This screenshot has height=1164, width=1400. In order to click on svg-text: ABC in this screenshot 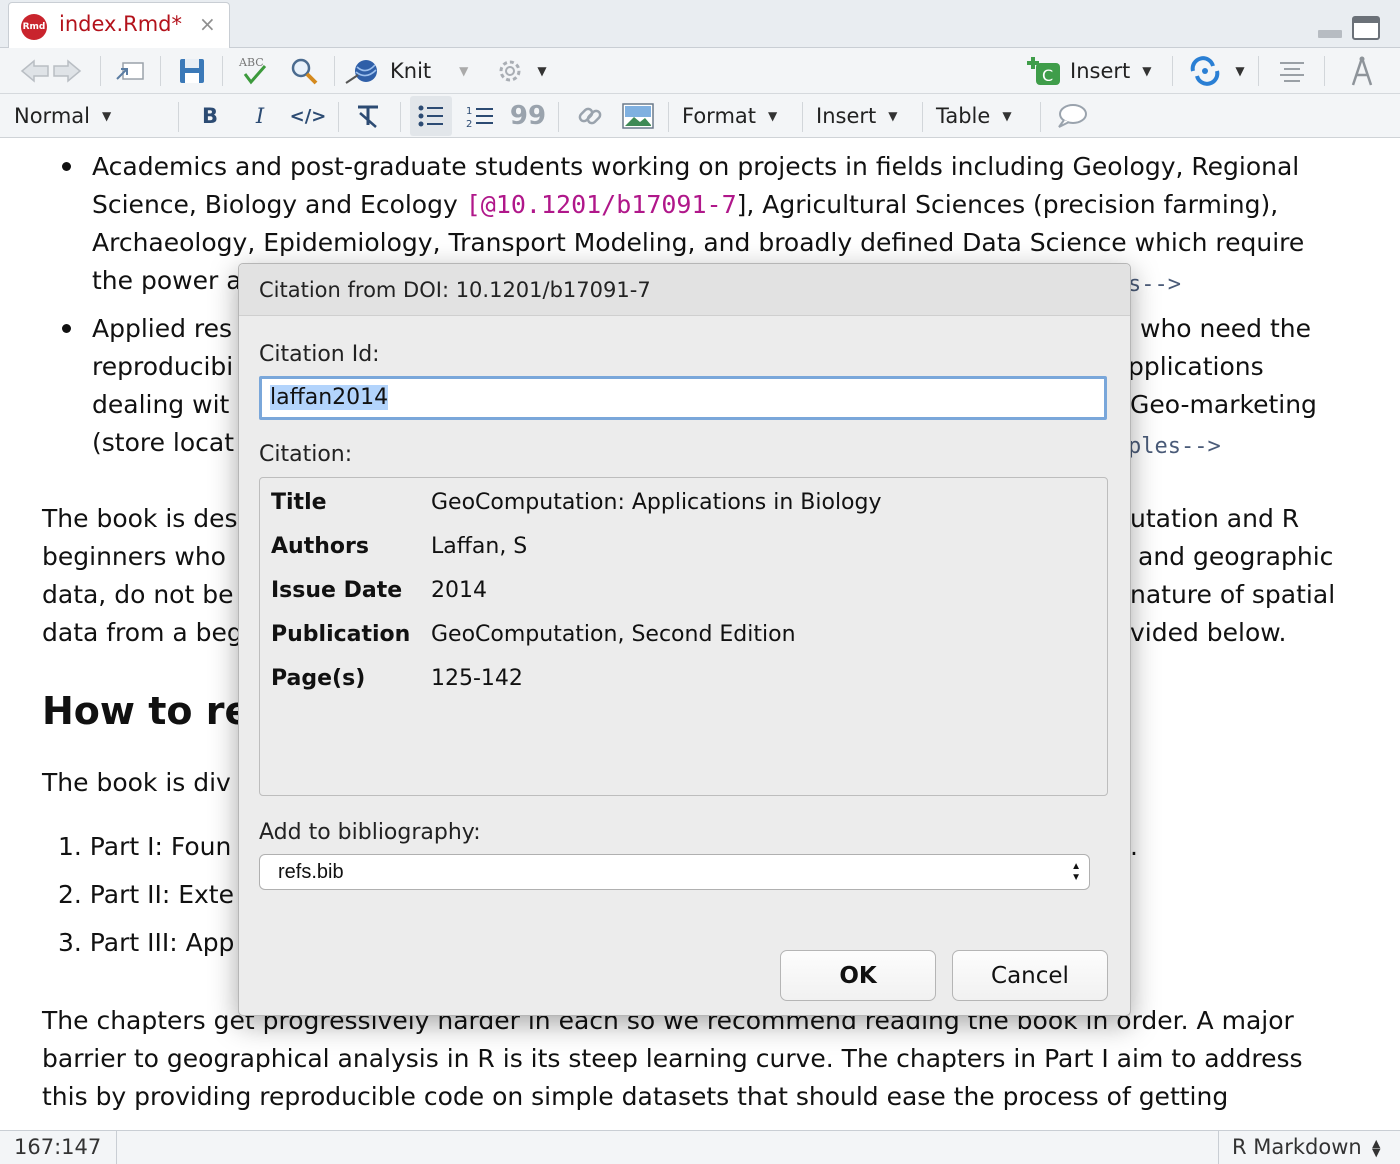, I will do `click(251, 62)`.